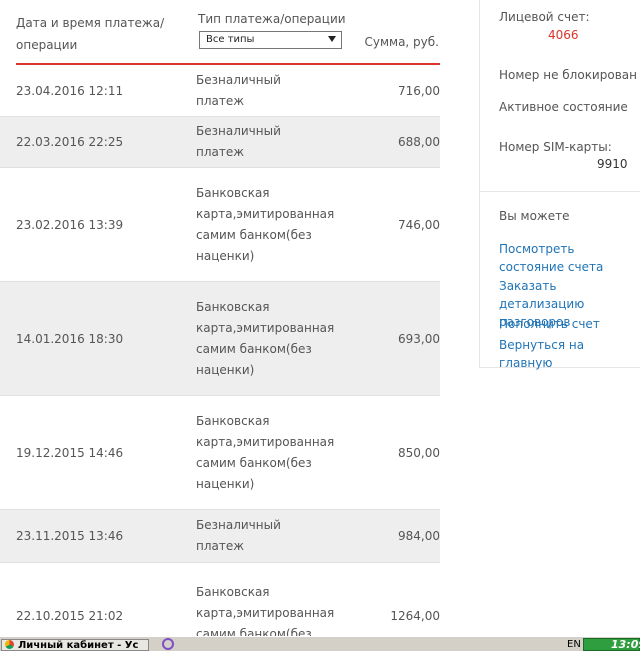  I want to click on date-column-header: Дата и время платежа/операции, so click(90, 34).